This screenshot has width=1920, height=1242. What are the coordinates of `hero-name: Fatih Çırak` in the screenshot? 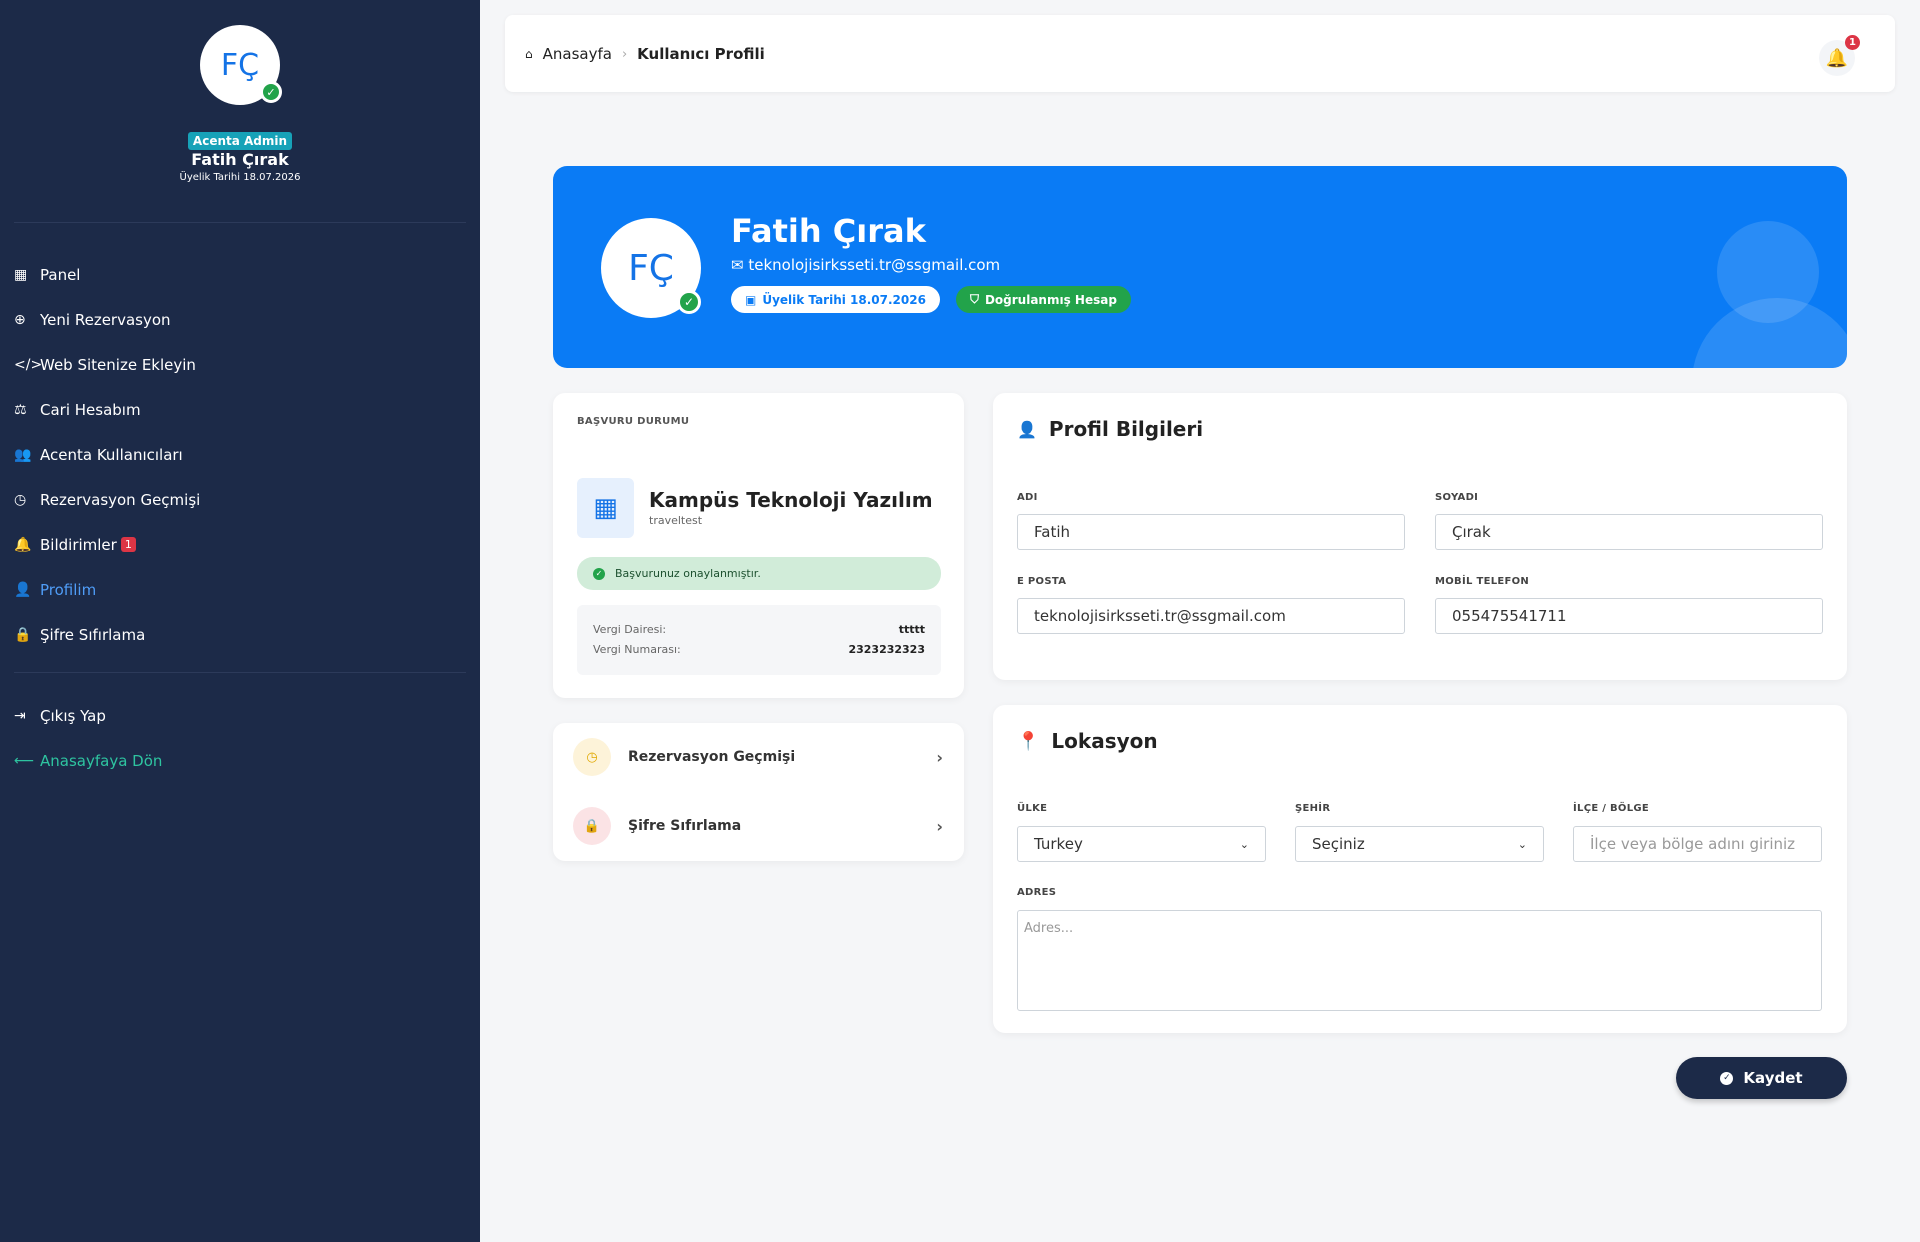 It's located at (828, 231).